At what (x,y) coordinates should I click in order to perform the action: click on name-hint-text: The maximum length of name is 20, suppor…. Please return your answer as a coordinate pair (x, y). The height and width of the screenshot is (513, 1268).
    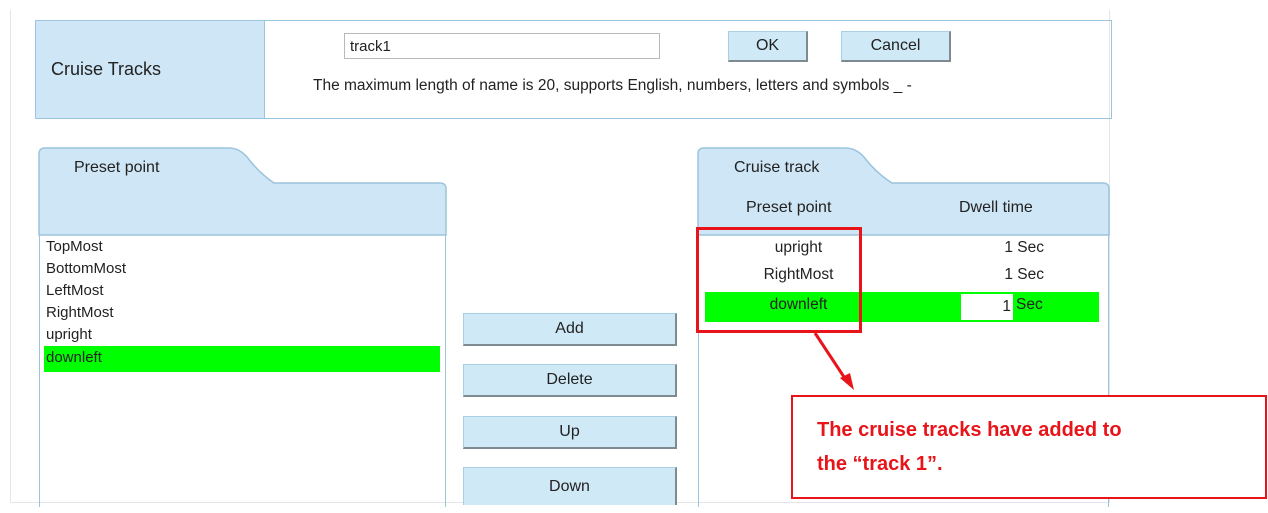
    Looking at the image, I should click on (612, 85).